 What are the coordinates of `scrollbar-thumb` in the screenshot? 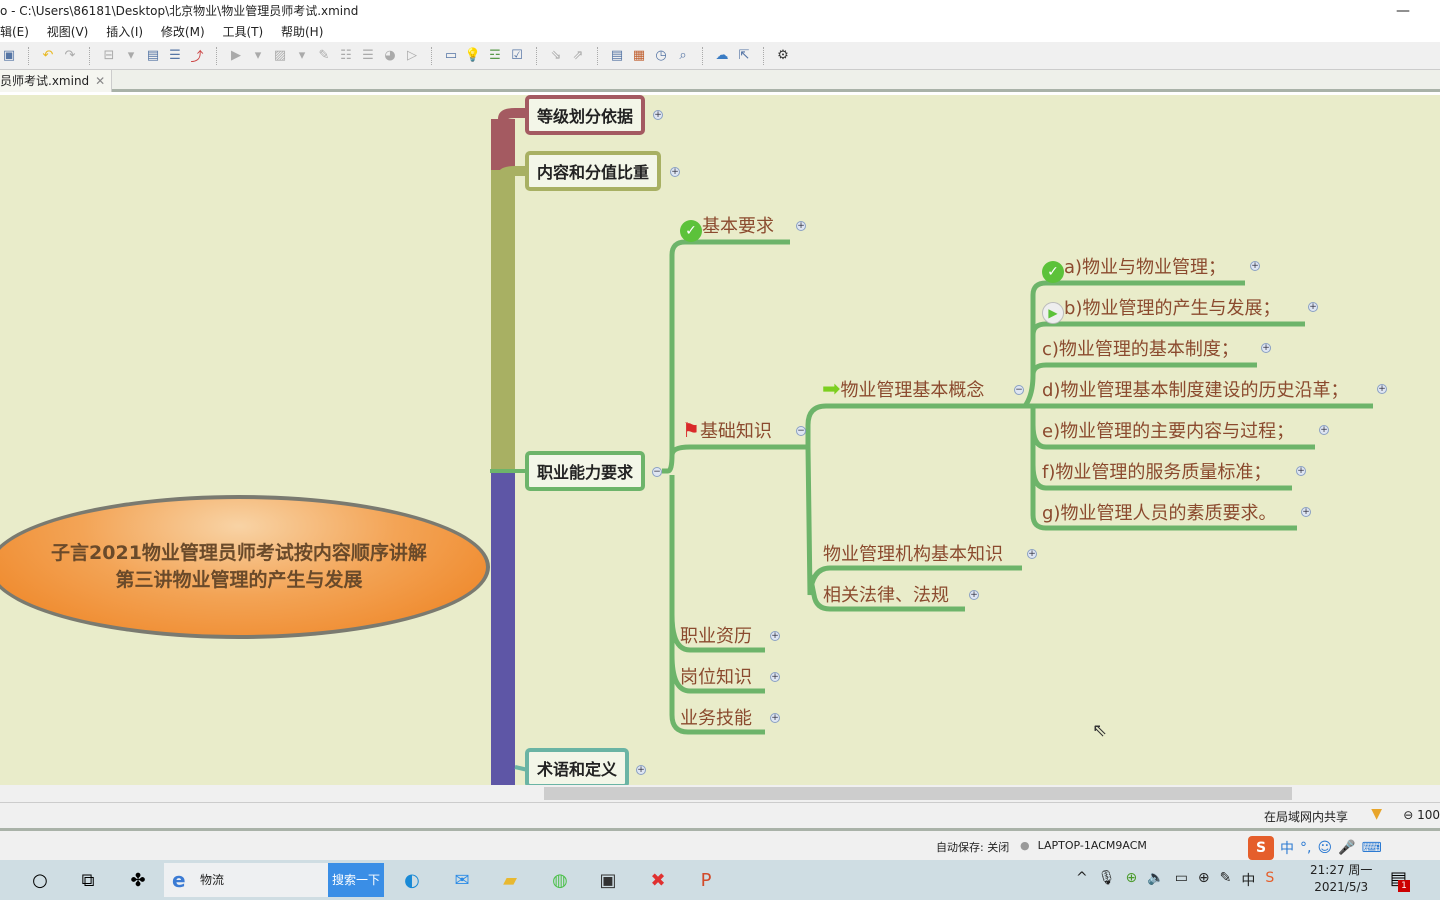 It's located at (918, 793).